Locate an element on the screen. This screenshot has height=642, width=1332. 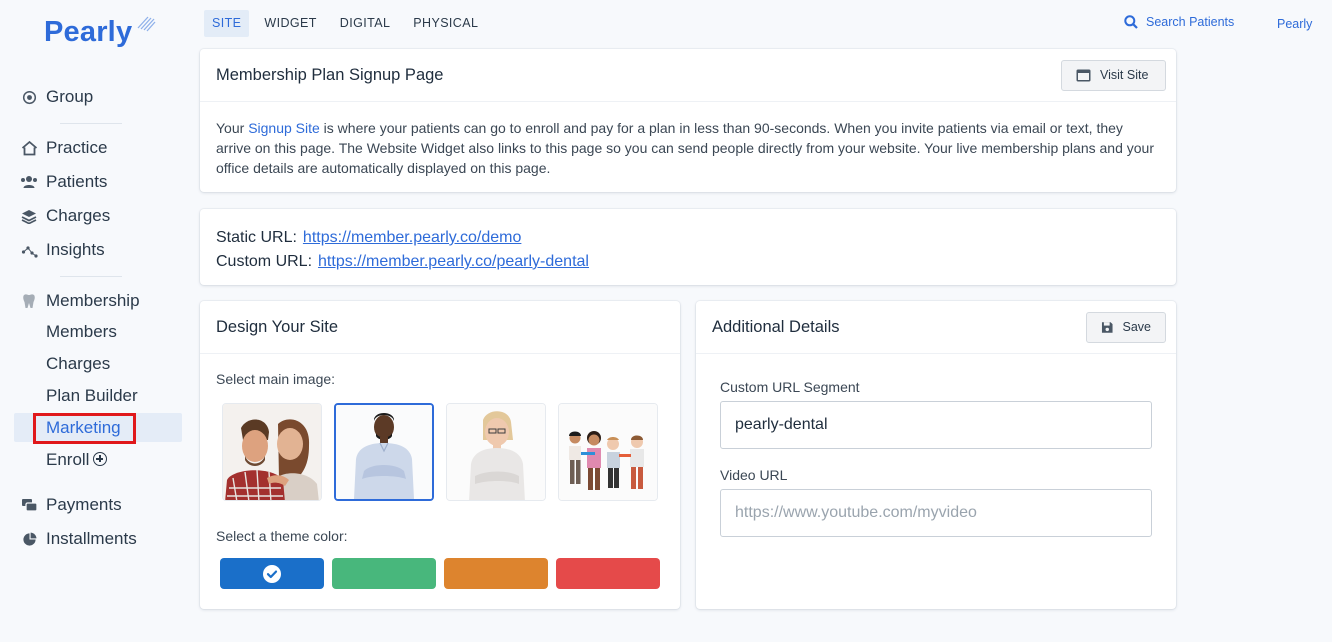
theme-color-red is located at coordinates (608, 573).